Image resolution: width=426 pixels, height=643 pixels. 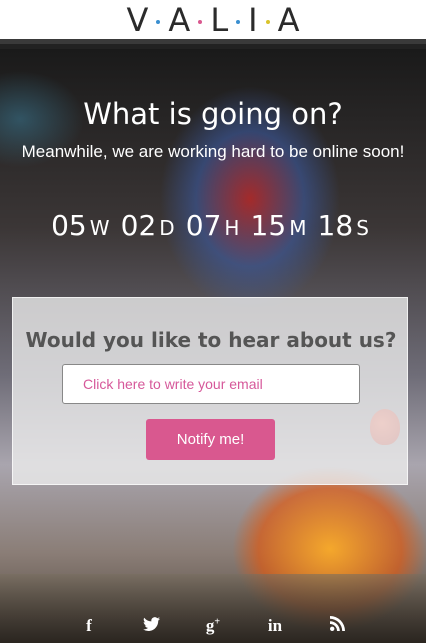 I want to click on countdown-hours-unit: H, so click(x=232, y=228).